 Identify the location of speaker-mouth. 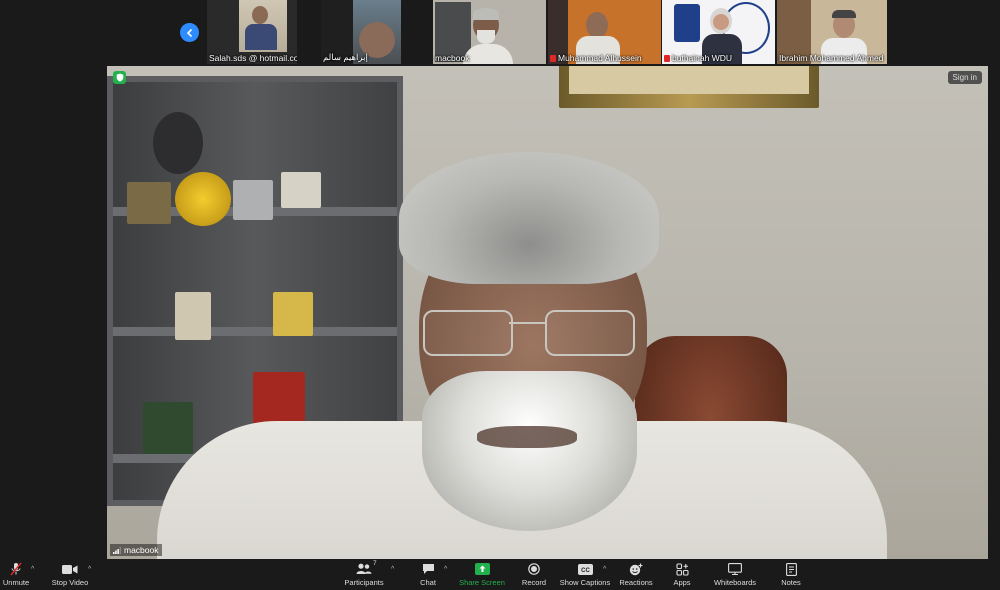
(527, 437).